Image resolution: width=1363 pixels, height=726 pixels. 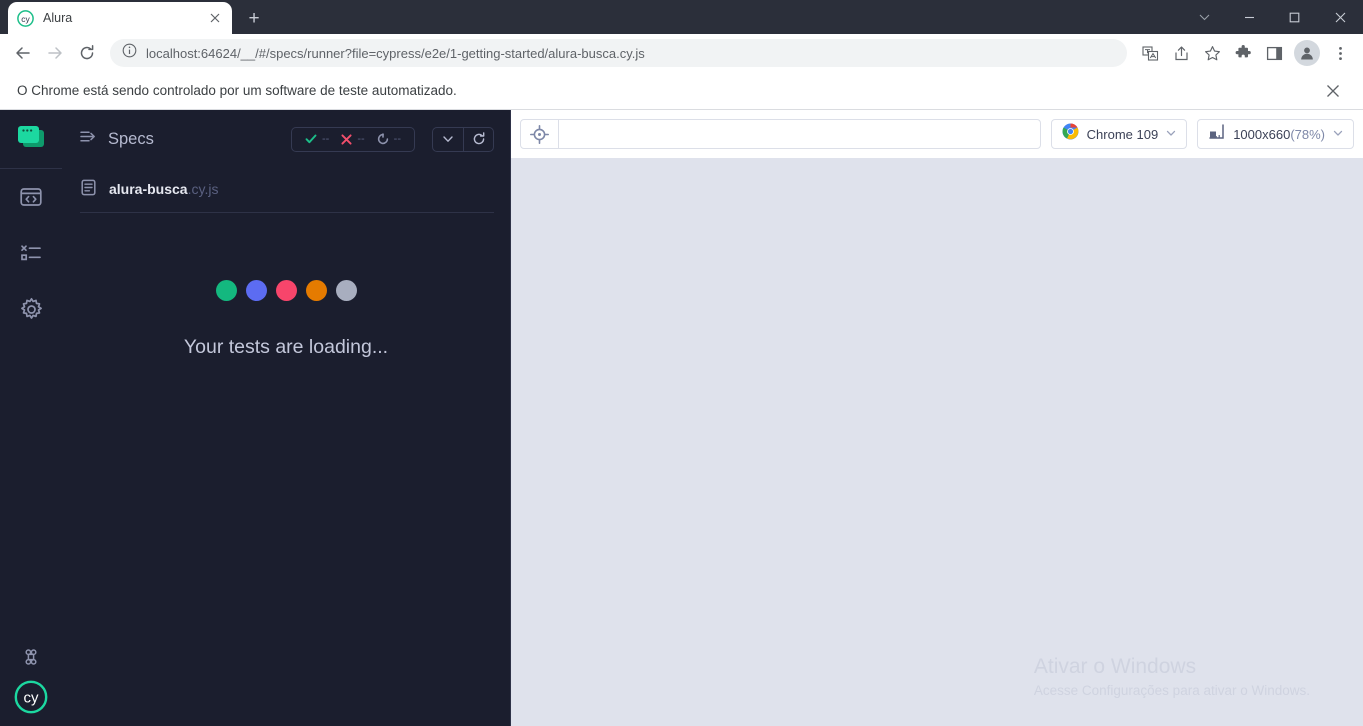 I want to click on pending-icon, so click(x=383, y=139).